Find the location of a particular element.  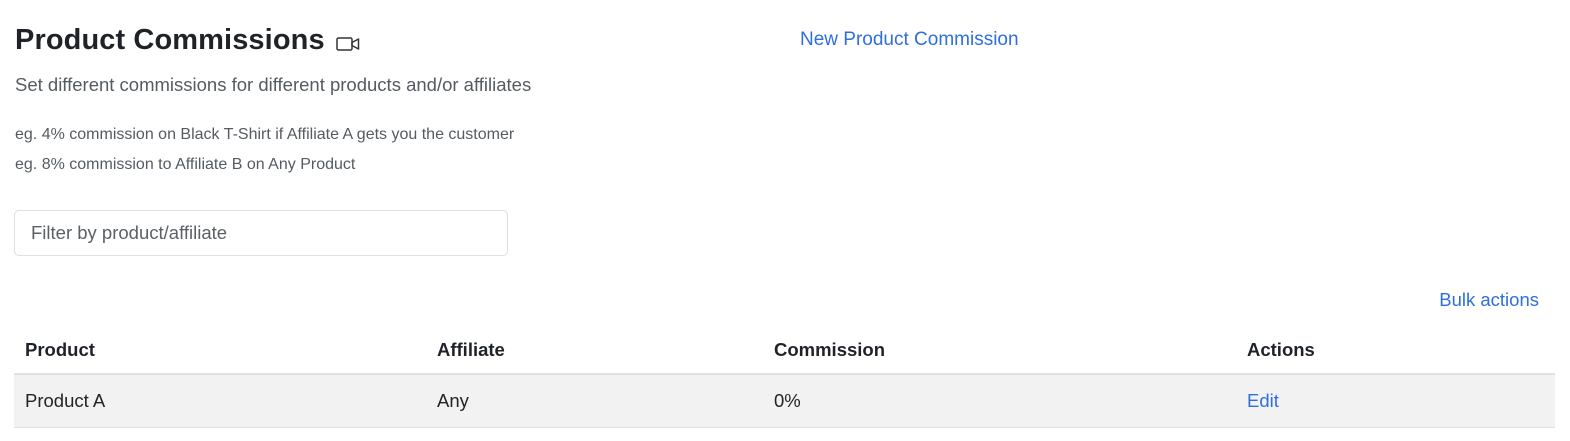

title-row: Product Commissions is located at coordinates (187, 40).